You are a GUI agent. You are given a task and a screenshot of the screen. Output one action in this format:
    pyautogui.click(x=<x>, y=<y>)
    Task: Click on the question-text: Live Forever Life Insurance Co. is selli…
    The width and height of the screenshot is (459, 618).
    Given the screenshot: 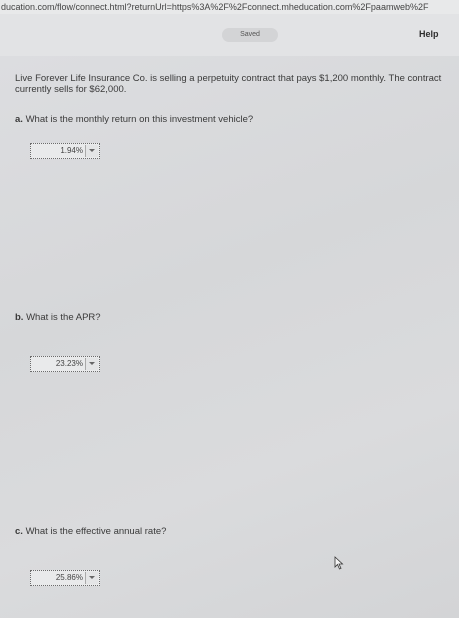 What is the action you would take?
    pyautogui.click(x=228, y=84)
    